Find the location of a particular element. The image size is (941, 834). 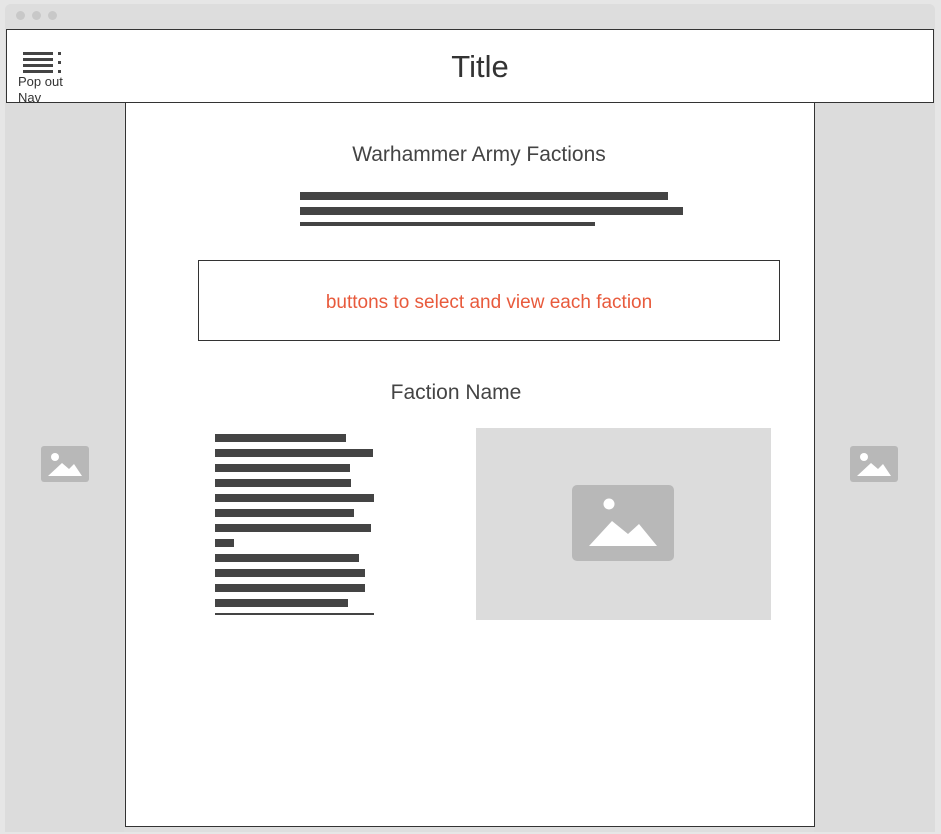

window-maximize-dot is located at coordinates (52, 15).